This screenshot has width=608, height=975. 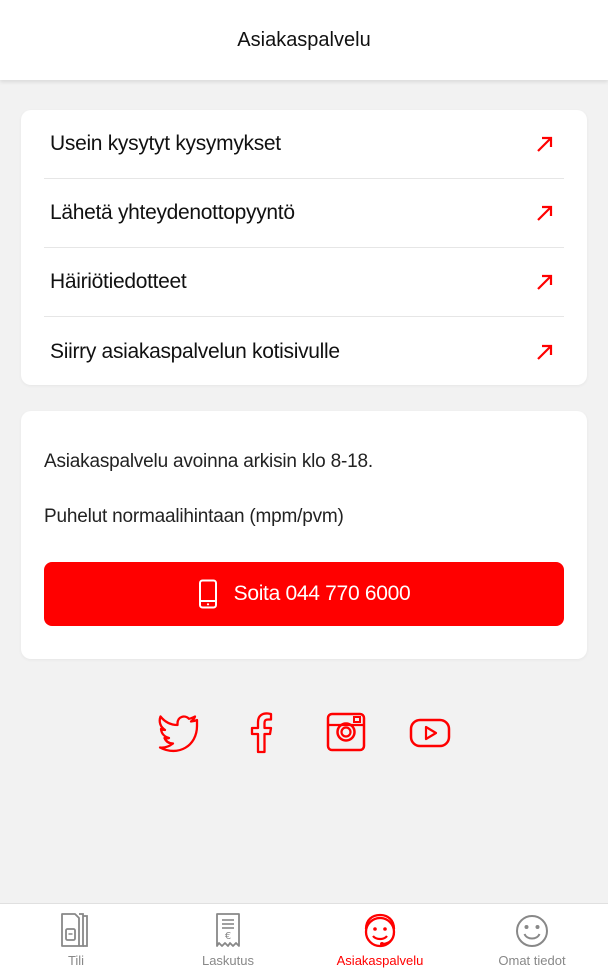 I want to click on page-header: Asiakaspalvelu, so click(x=304, y=40).